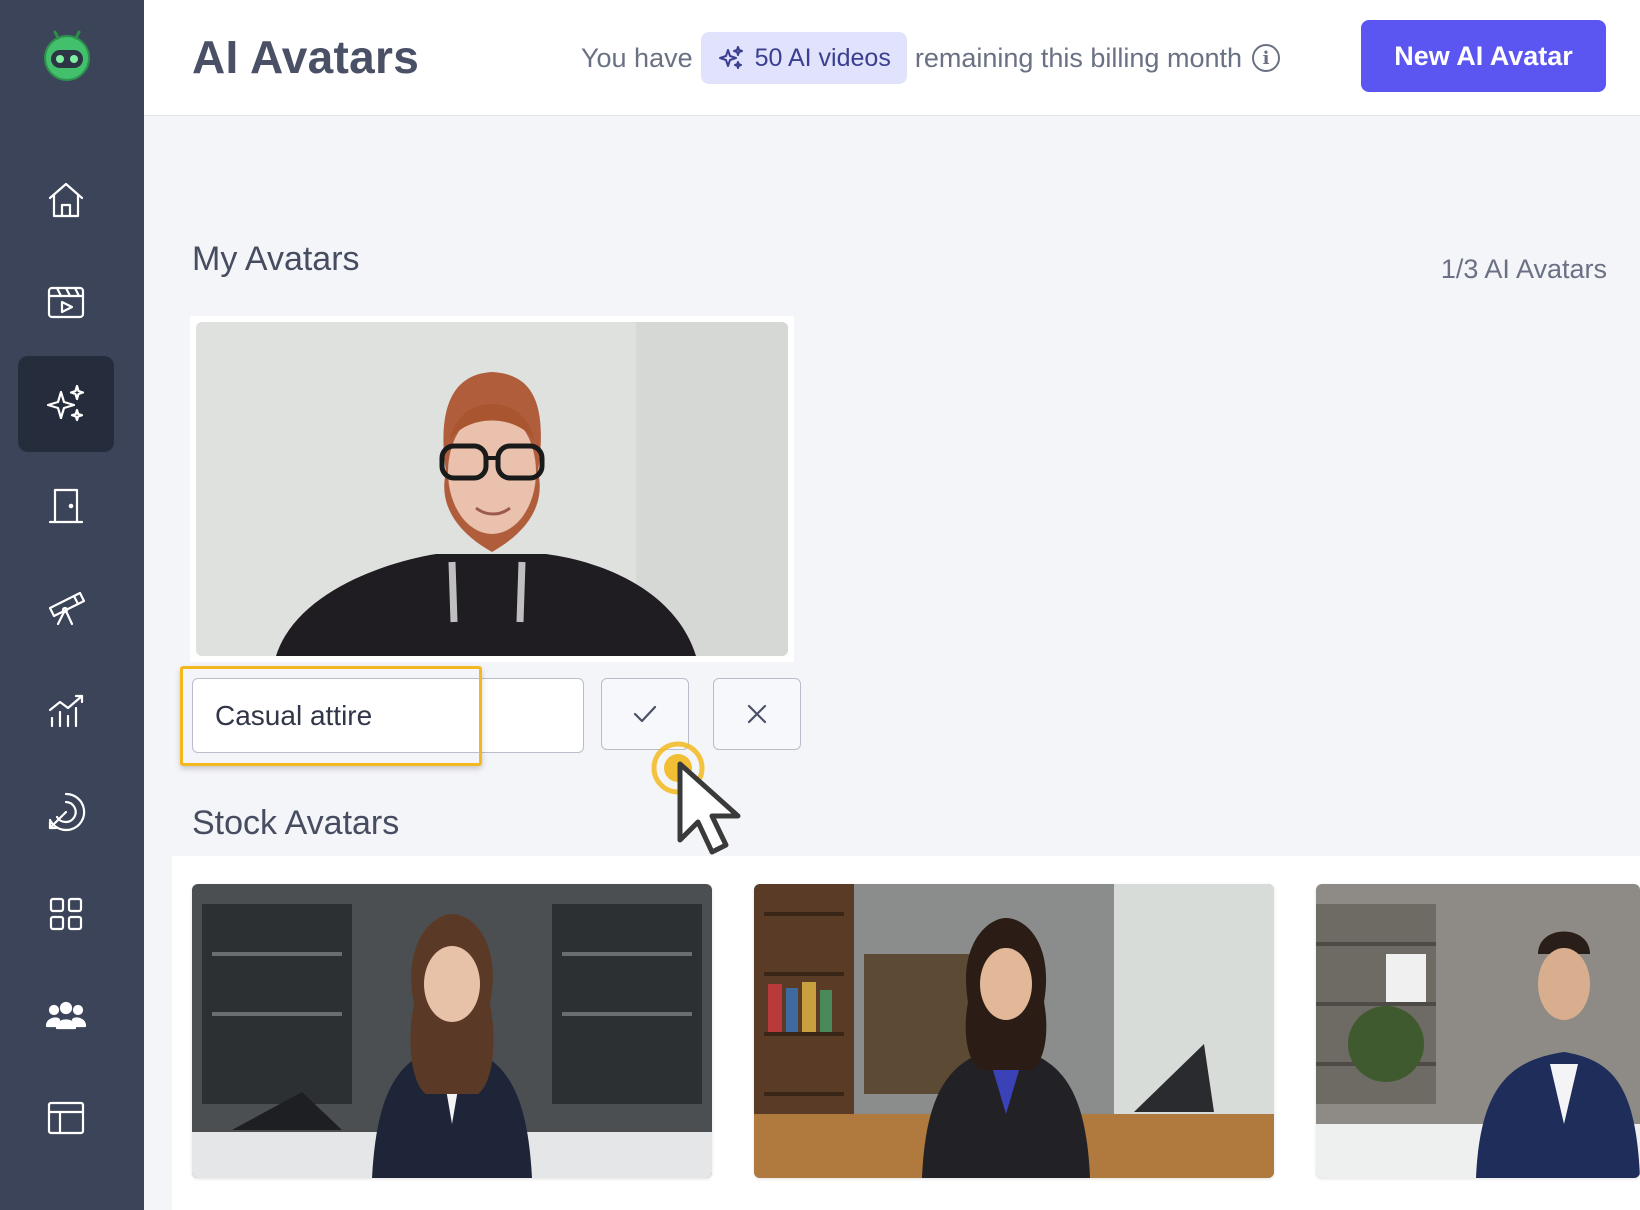 The image size is (1640, 1210). I want to click on cancel-name-button, so click(757, 714).